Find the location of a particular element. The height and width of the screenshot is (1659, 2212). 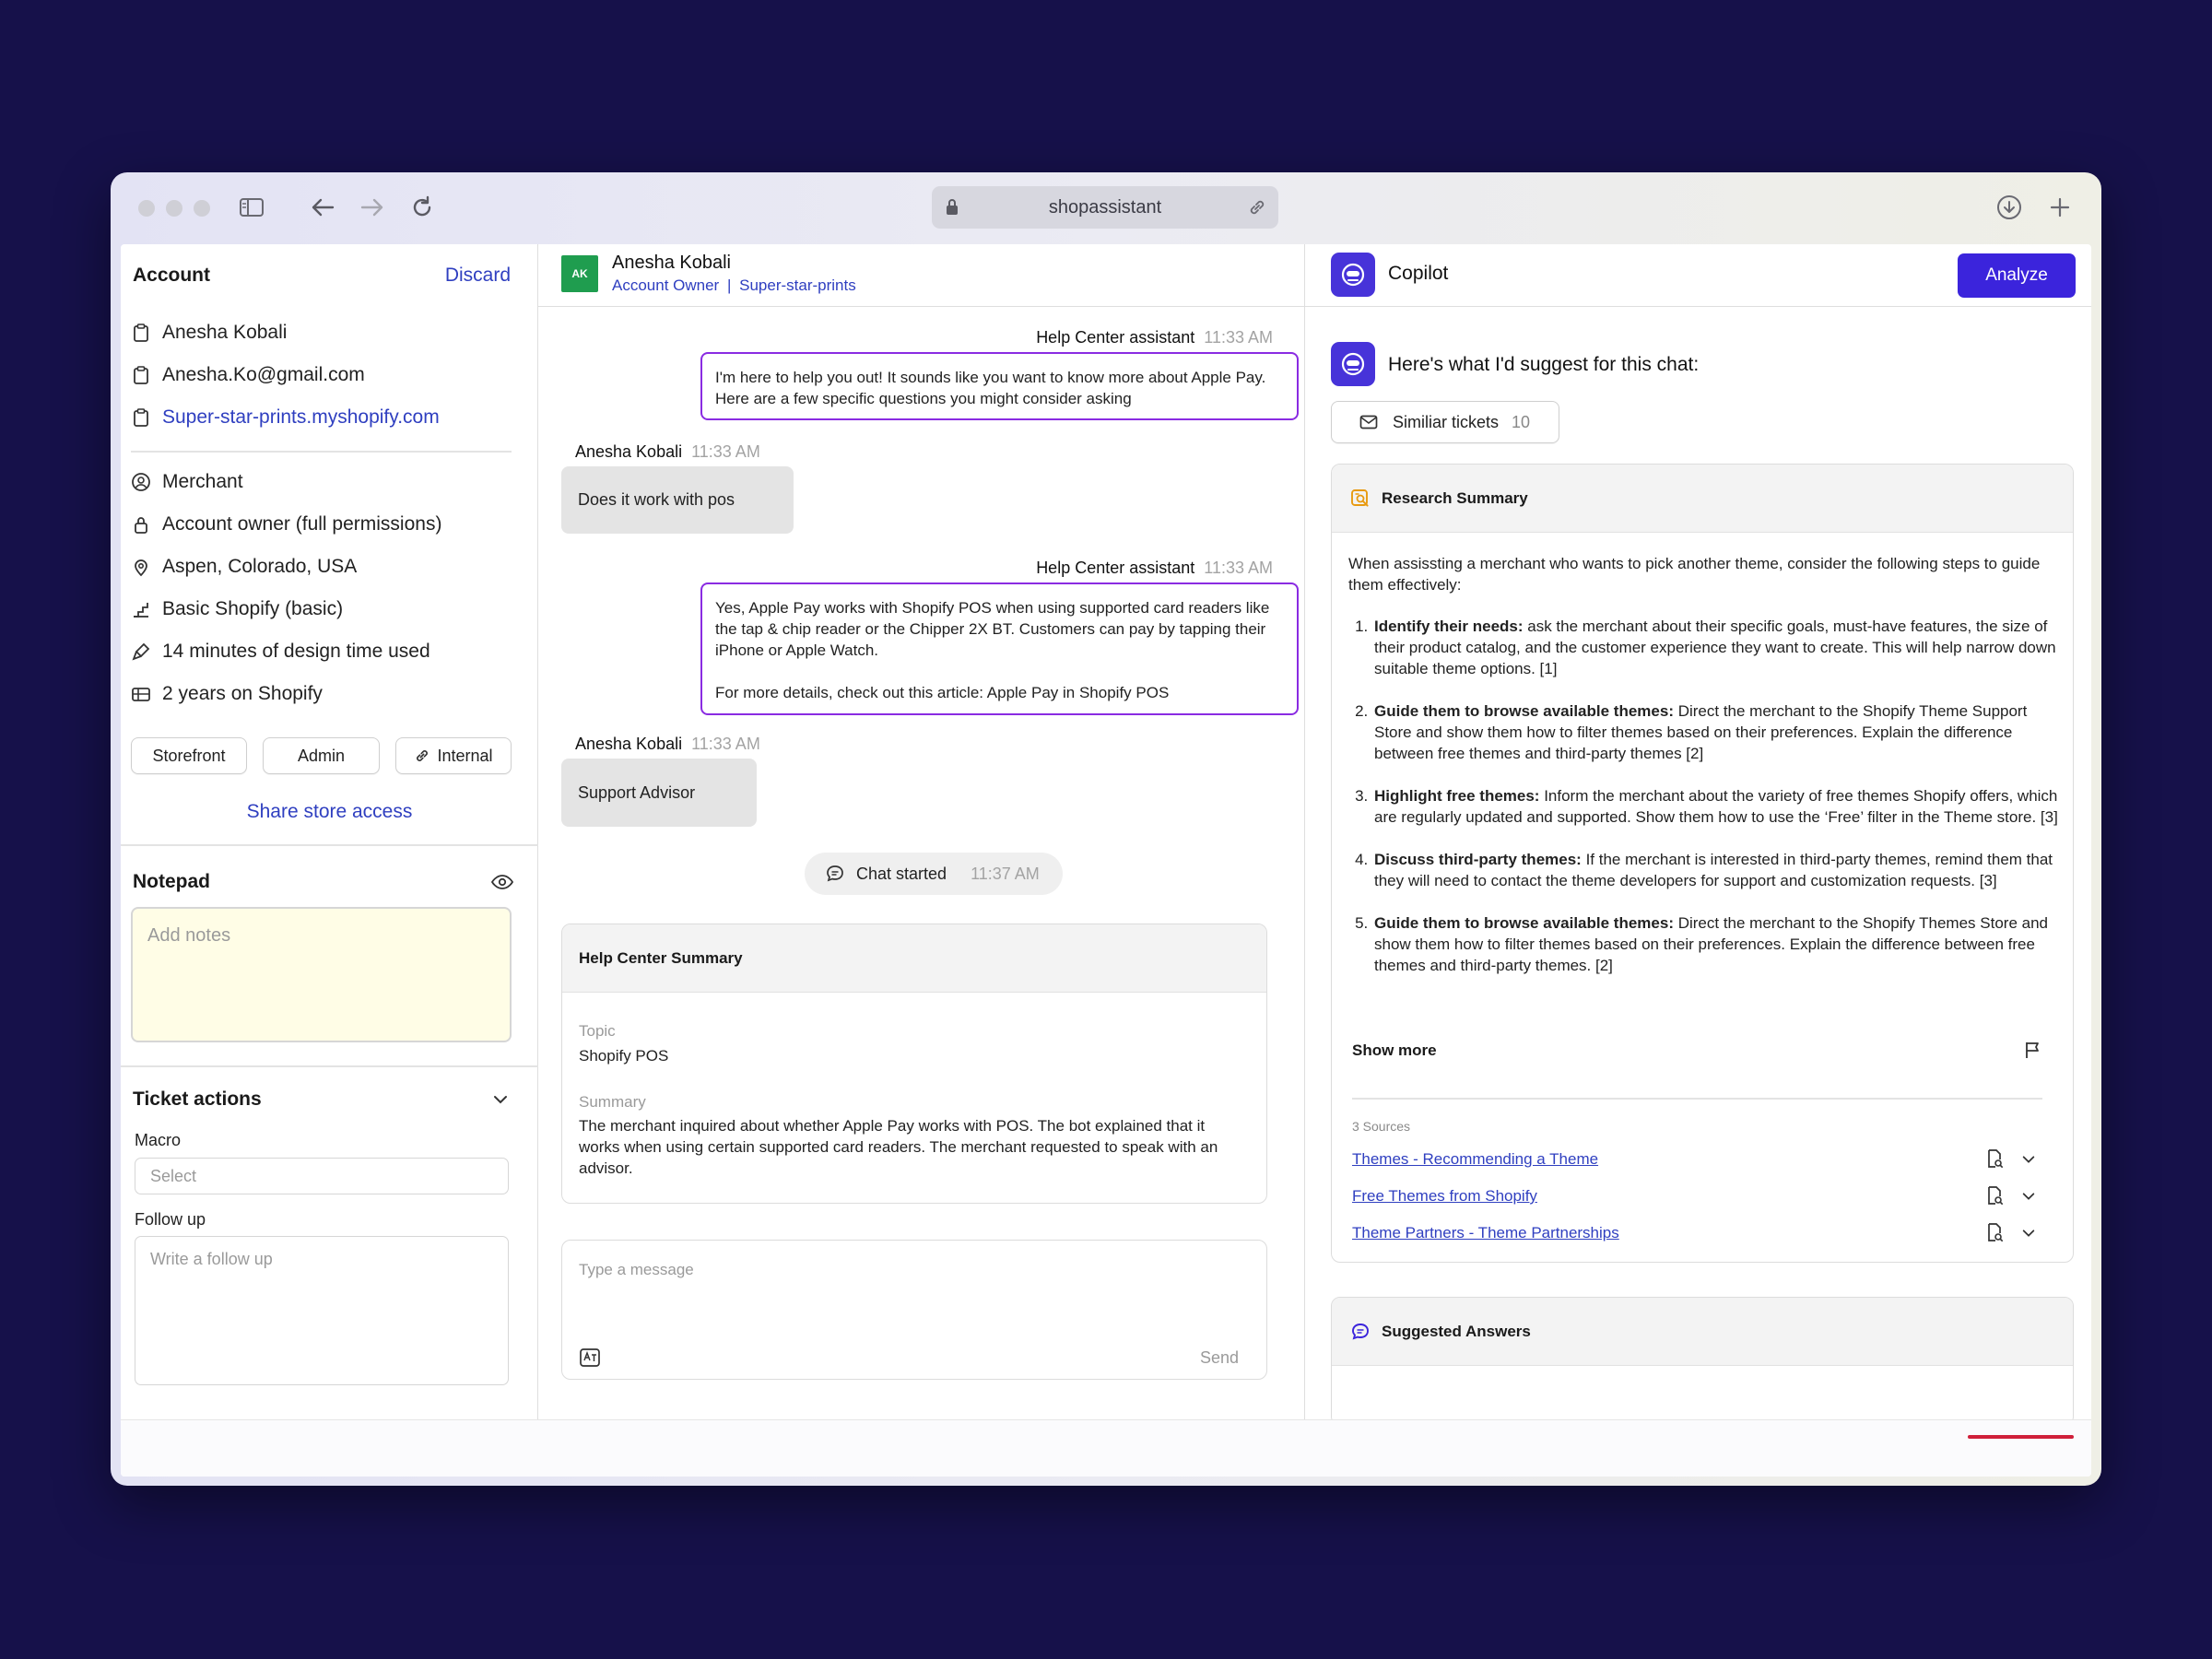

step-heading: Discuss third-party themes: is located at coordinates (1478, 859).